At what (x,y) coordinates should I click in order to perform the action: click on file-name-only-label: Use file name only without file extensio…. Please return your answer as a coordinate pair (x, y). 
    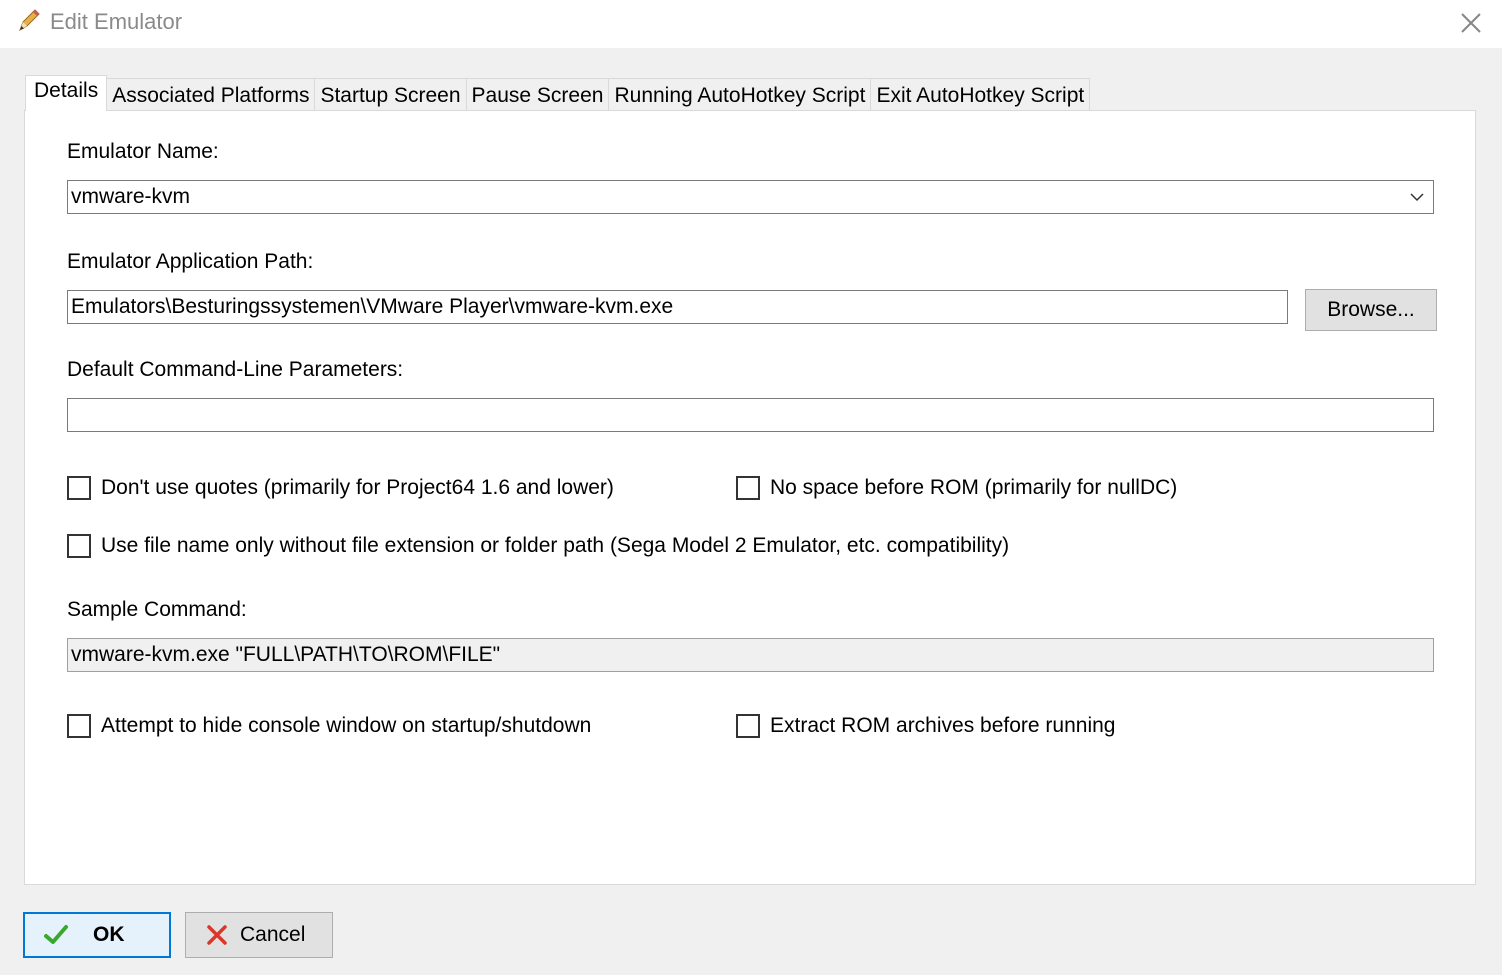
    Looking at the image, I should click on (555, 545).